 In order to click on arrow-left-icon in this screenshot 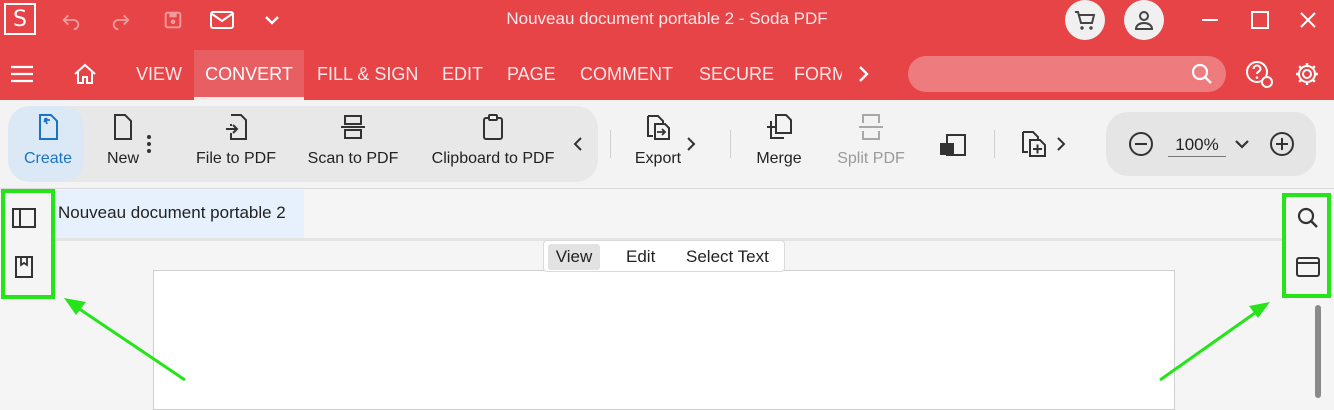, I will do `click(125, 340)`.